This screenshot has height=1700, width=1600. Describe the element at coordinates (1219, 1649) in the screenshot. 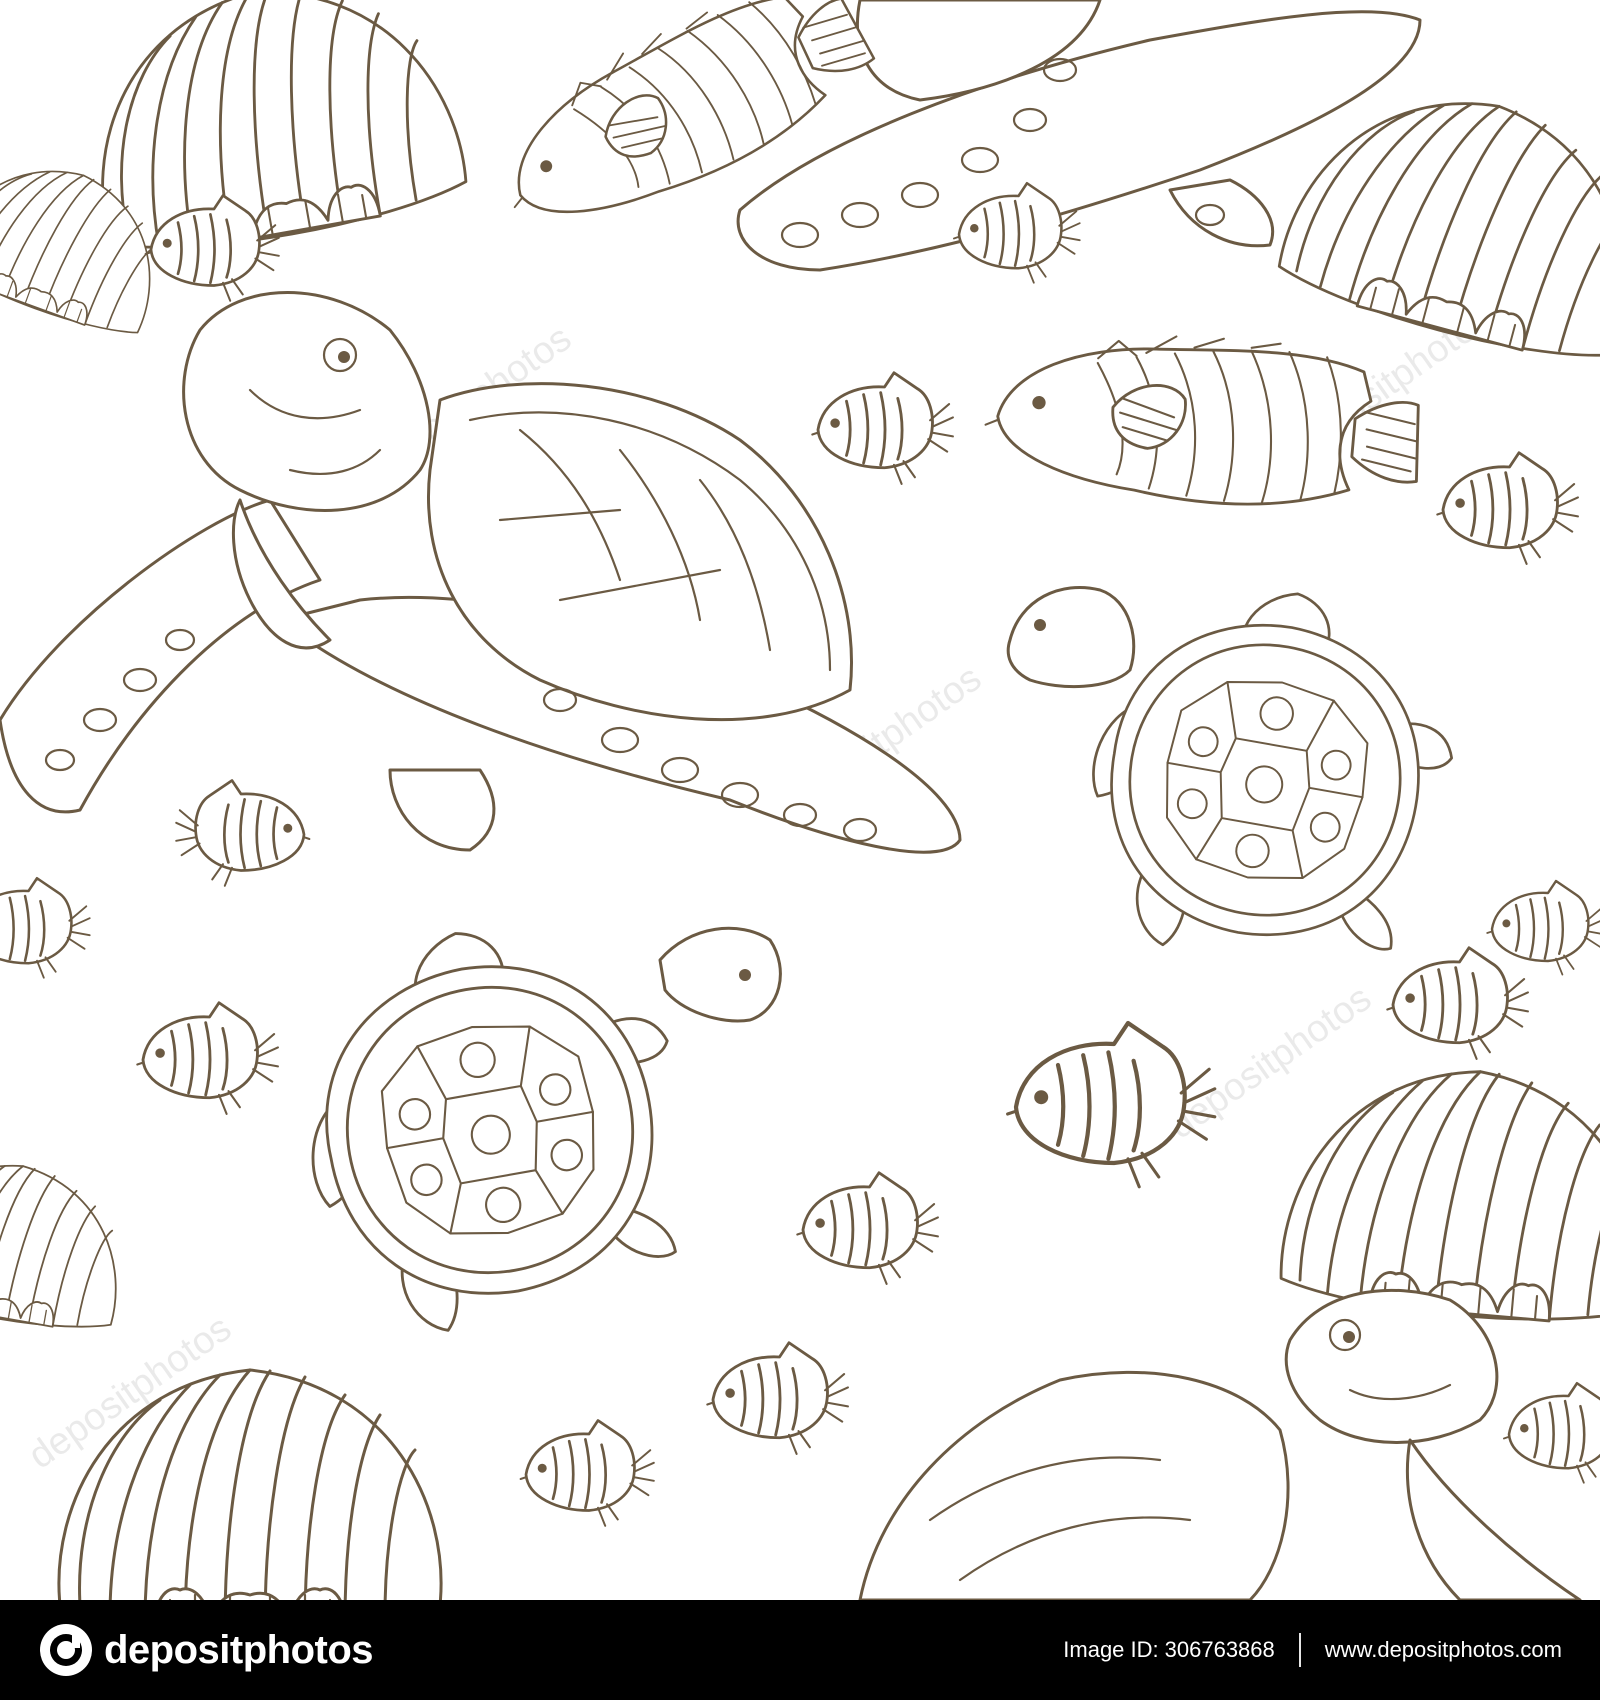

I see `image-id-value: 306763868` at that location.